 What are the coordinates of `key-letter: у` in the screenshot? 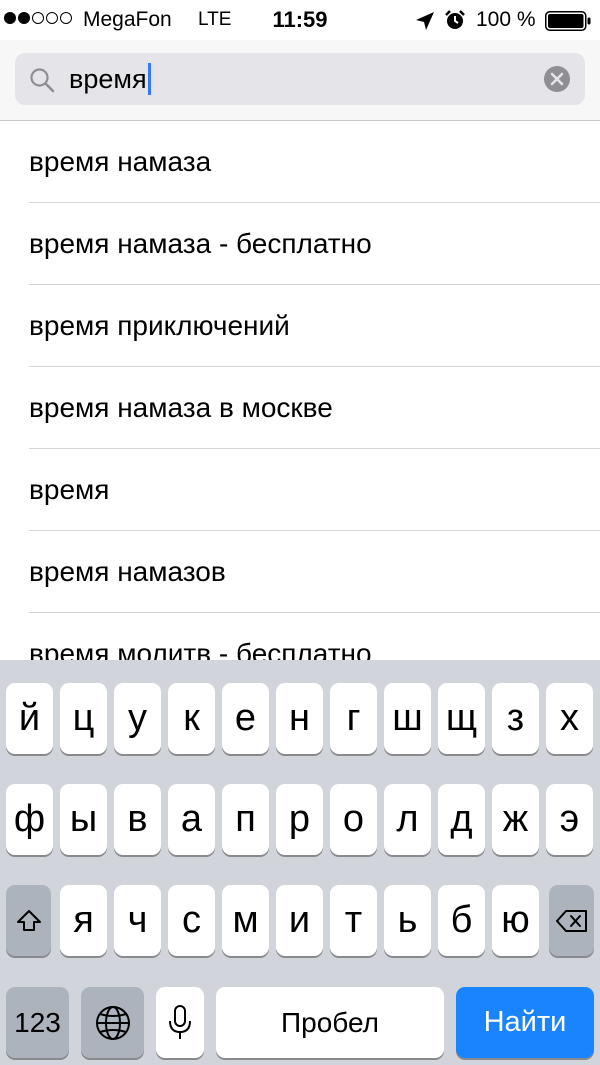 It's located at (137, 718).